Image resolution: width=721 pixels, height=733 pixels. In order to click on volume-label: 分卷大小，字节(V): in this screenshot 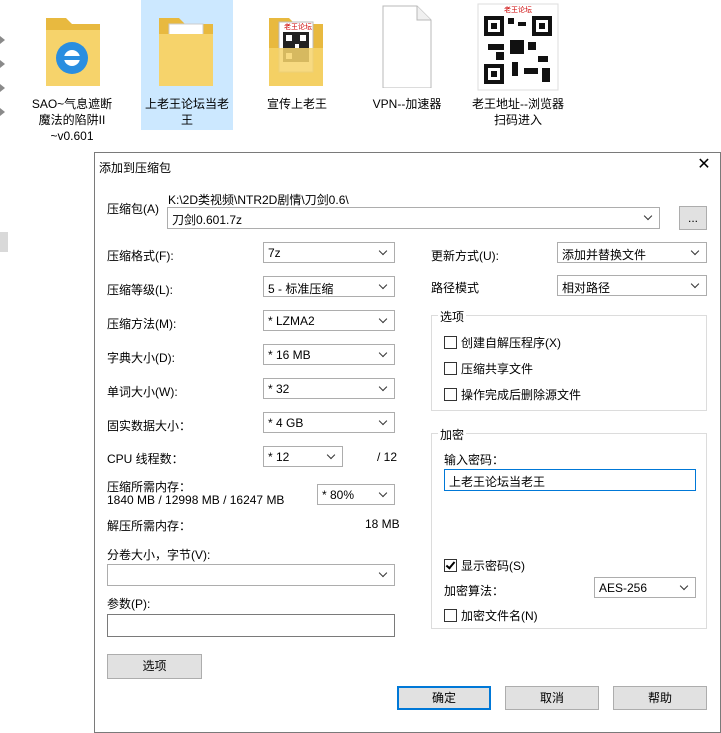, I will do `click(159, 555)`.